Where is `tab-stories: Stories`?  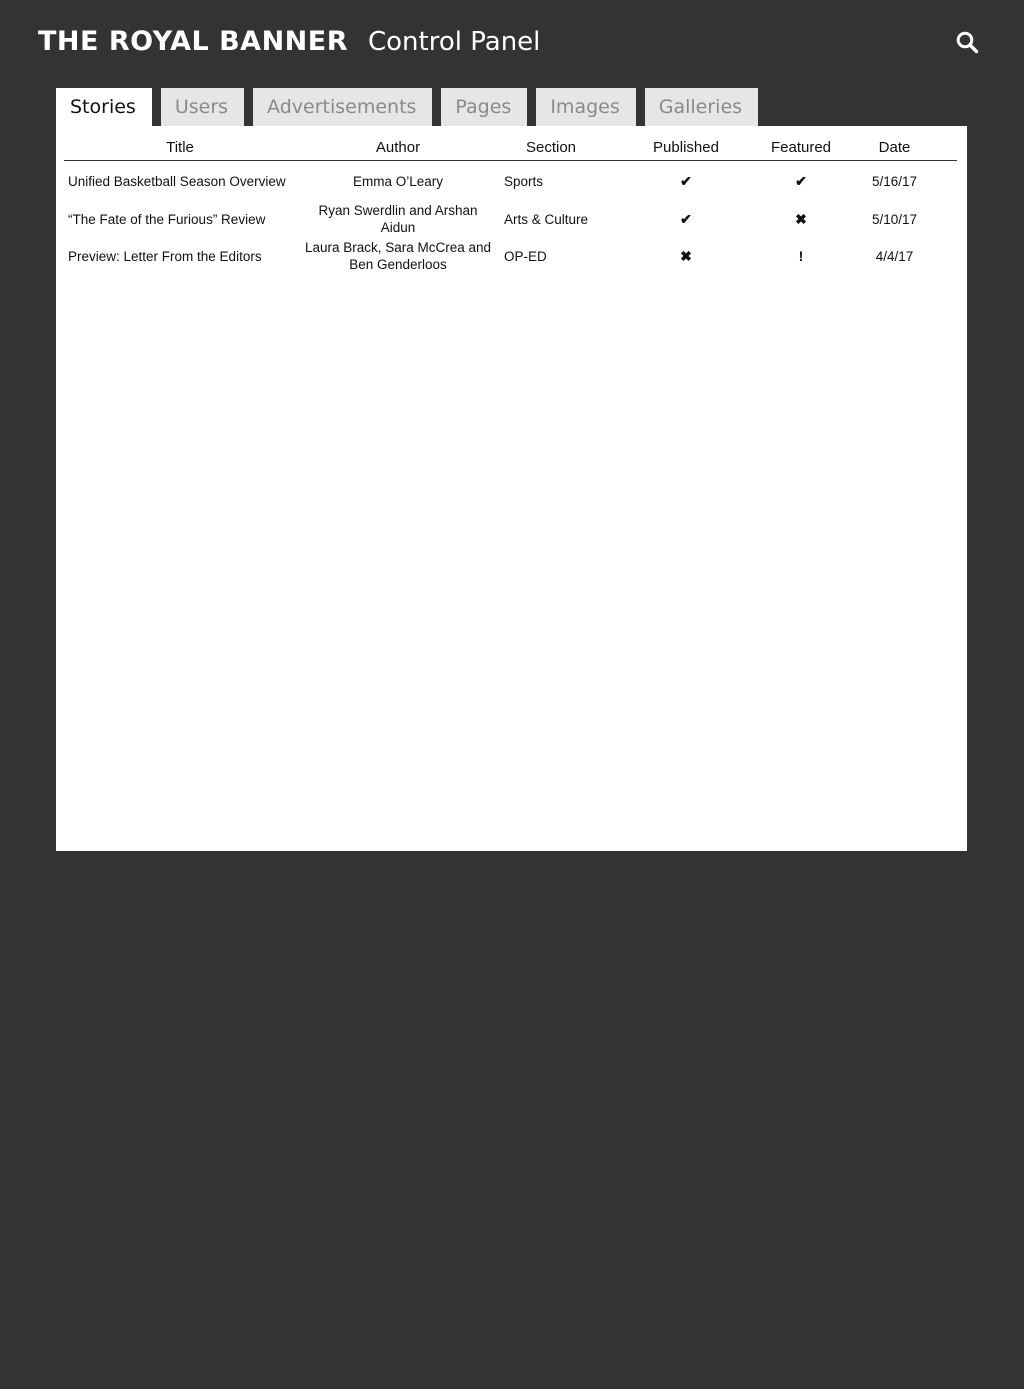 tab-stories: Stories is located at coordinates (104, 107).